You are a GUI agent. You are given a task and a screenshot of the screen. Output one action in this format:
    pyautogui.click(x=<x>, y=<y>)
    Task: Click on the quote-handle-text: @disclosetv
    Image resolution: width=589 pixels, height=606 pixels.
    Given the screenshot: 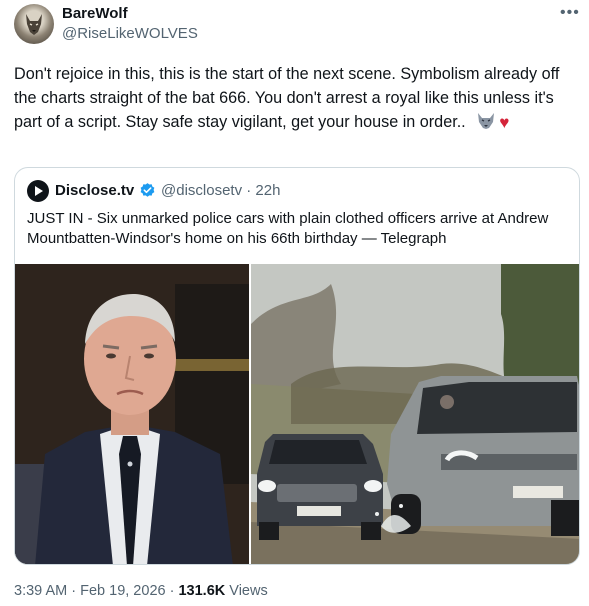 What is the action you would take?
    pyautogui.click(x=202, y=190)
    